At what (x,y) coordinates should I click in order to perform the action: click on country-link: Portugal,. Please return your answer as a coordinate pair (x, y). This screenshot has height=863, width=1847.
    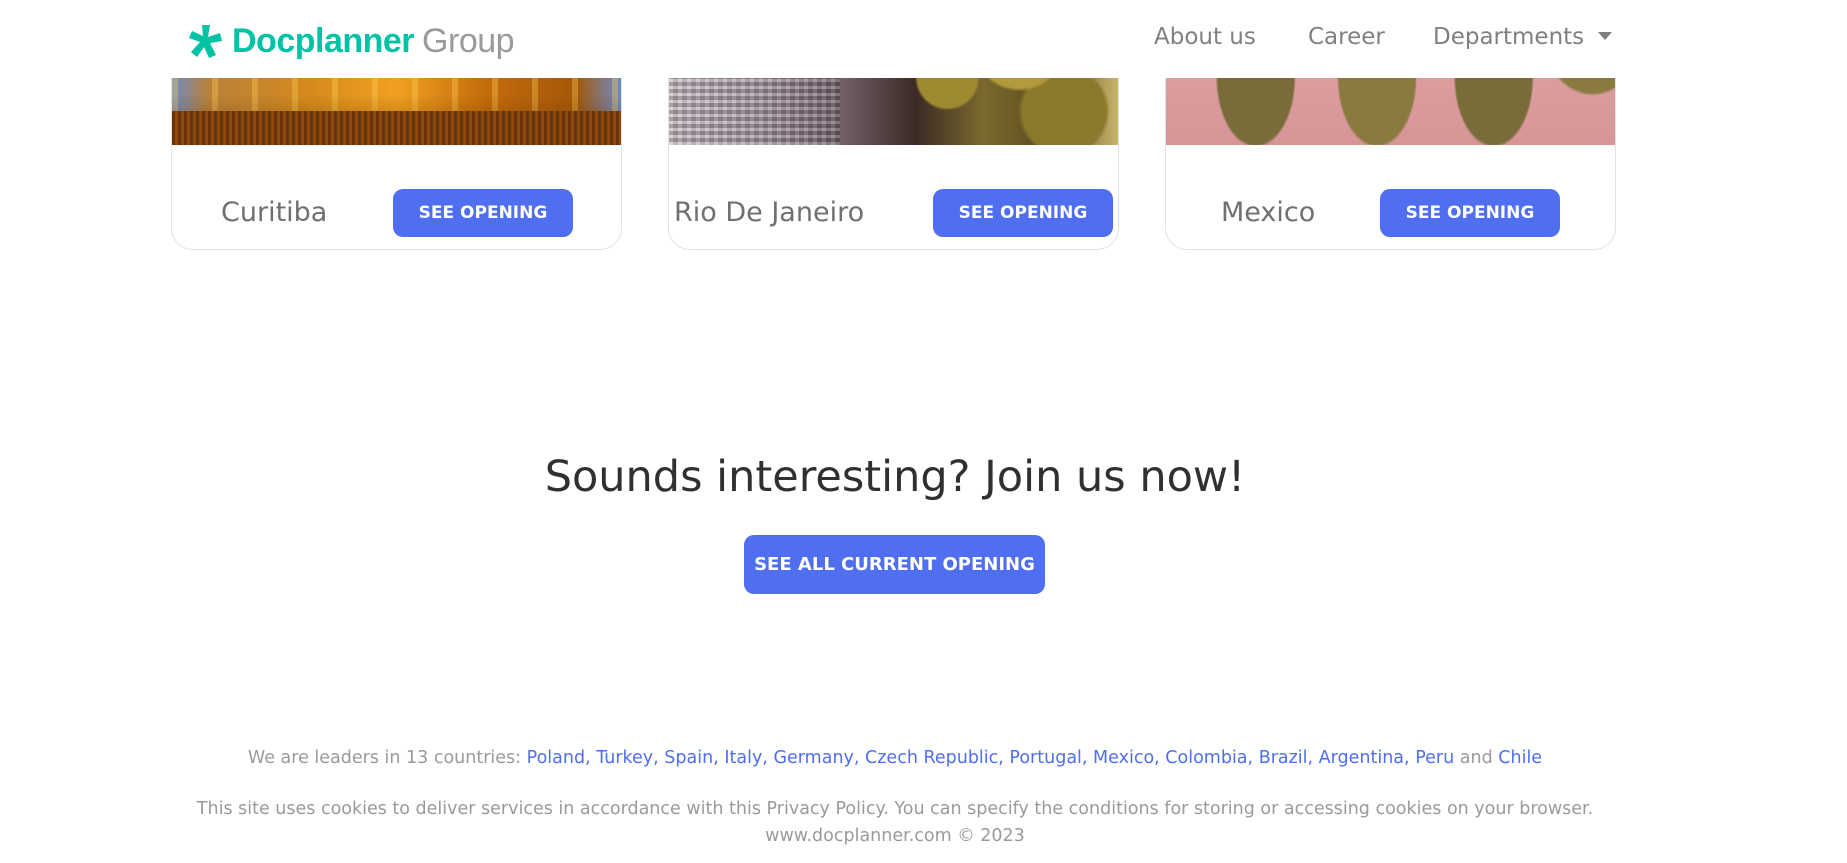
    Looking at the image, I should click on (1048, 758).